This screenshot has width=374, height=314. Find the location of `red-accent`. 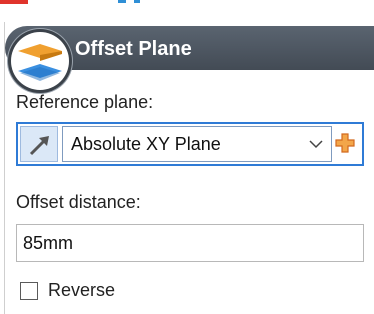

red-accent is located at coordinates (14, 2).